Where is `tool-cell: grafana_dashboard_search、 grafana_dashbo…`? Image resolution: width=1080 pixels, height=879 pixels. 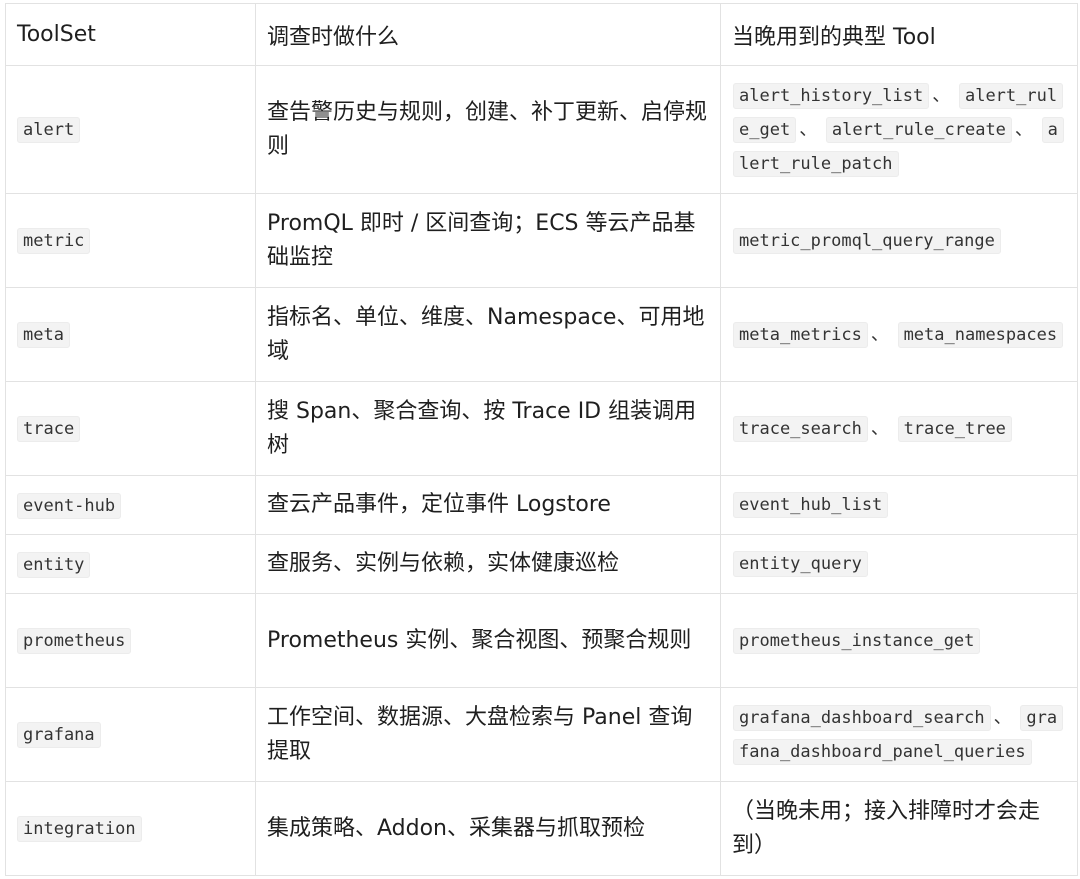 tool-cell: grafana_dashboard_search、 grafana_dashbo… is located at coordinates (899, 734).